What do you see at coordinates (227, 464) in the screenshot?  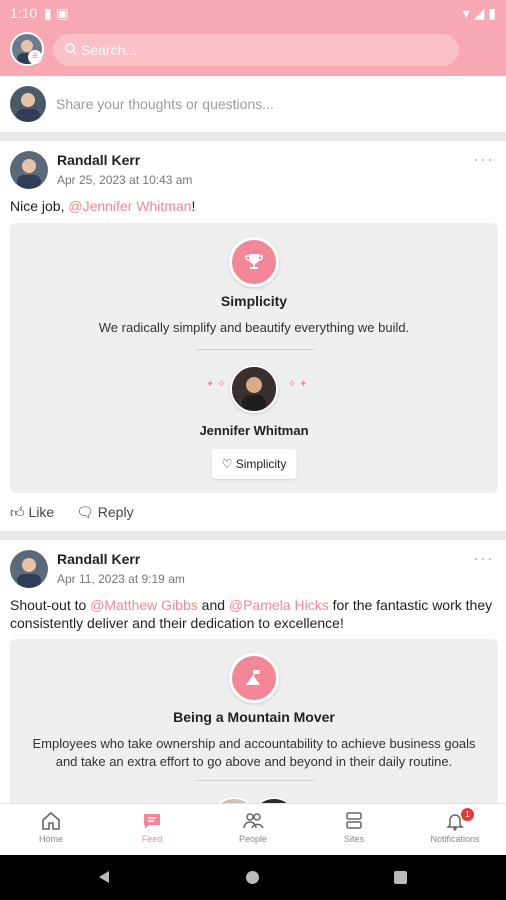 I see `shield-icon: ♡` at bounding box center [227, 464].